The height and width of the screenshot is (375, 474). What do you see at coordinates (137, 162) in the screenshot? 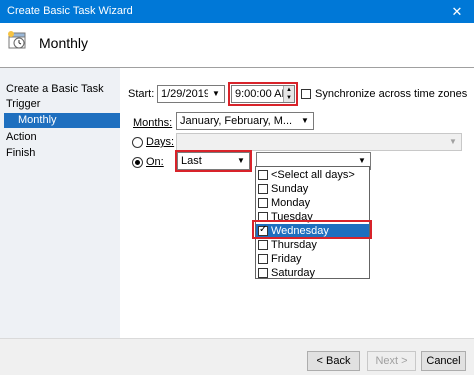
I see `on-radio` at bounding box center [137, 162].